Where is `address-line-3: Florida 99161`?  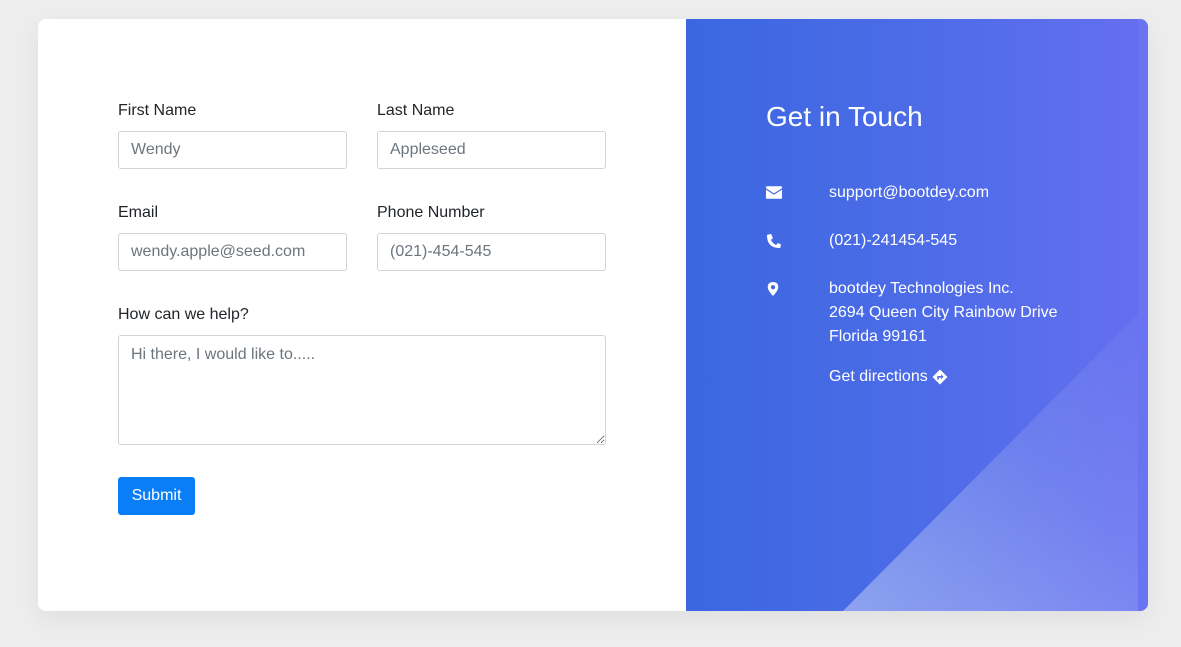 address-line-3: Florida 99161 is located at coordinates (878, 336).